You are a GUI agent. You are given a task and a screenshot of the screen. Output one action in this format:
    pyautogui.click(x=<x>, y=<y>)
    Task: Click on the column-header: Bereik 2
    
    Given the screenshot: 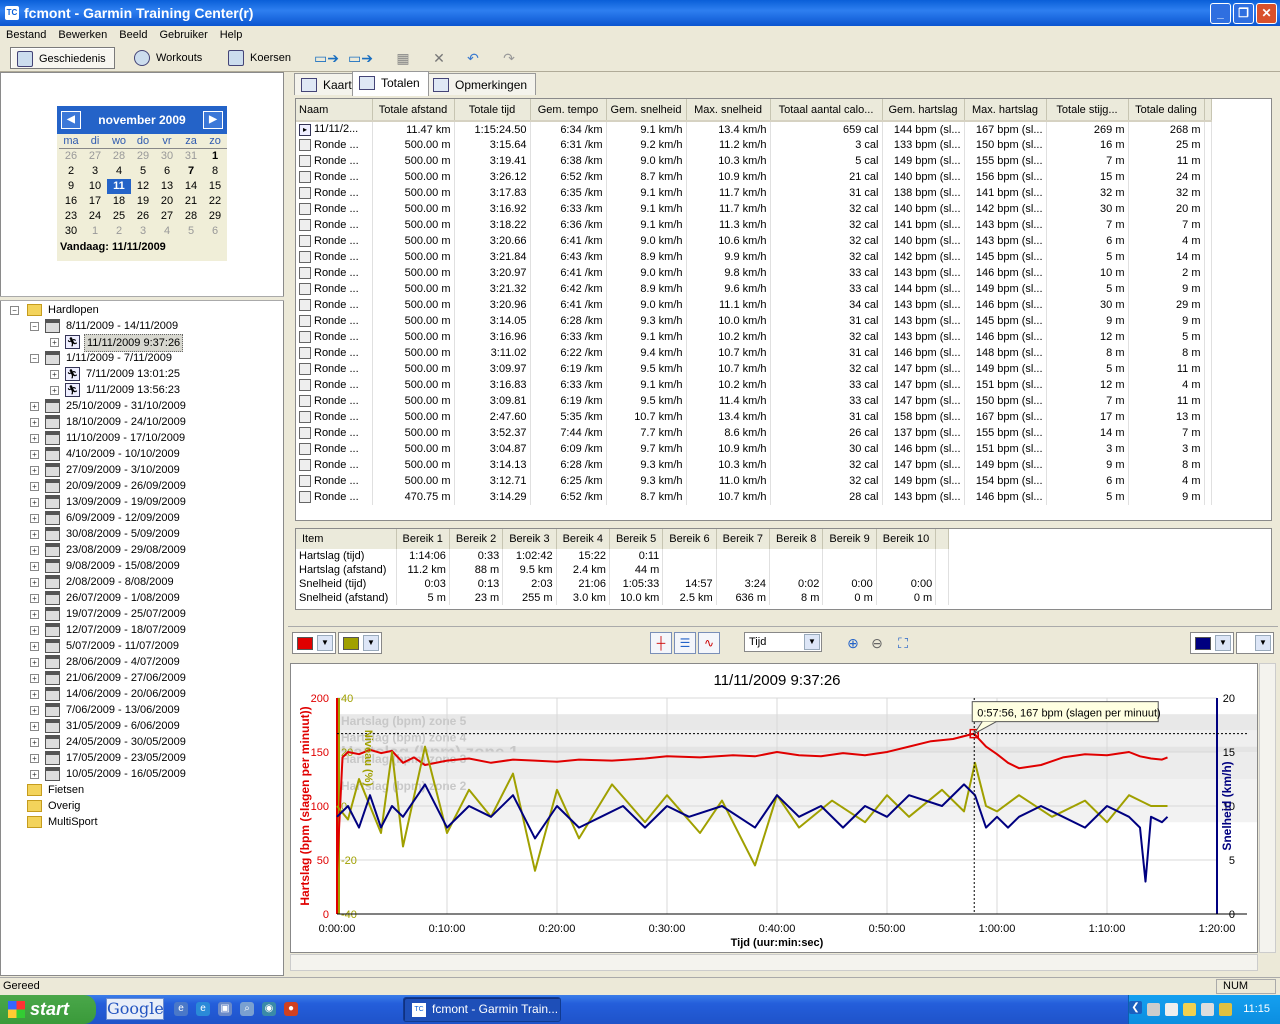 What is the action you would take?
    pyautogui.click(x=476, y=539)
    